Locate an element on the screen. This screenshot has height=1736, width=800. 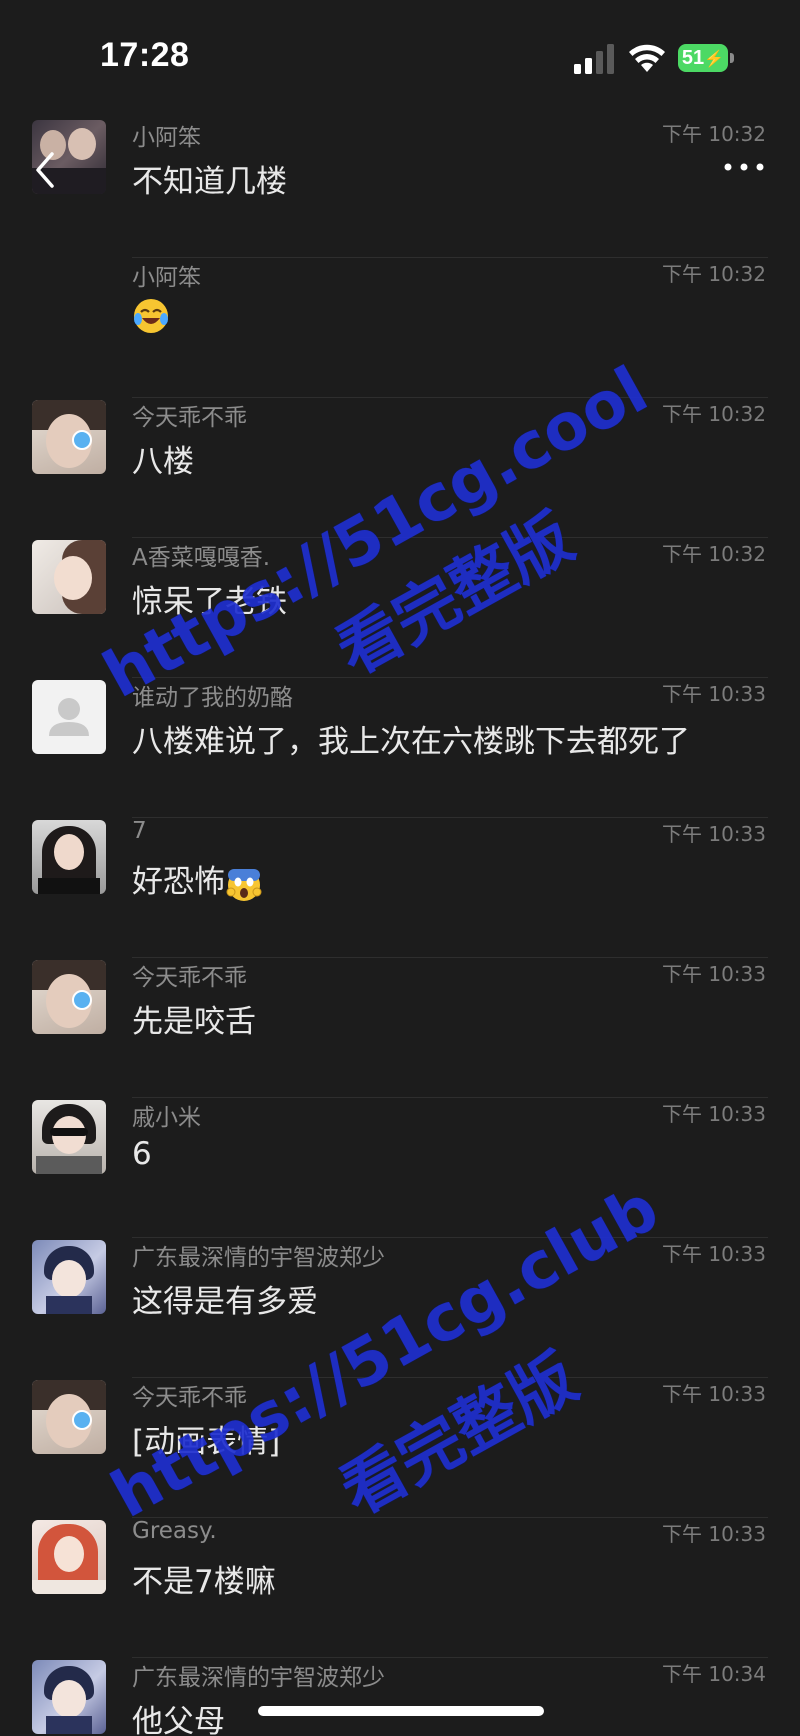
message-item: 今天乖不乖 下午 10:33 先是咬舌 is located at coordinates (400, 1028).